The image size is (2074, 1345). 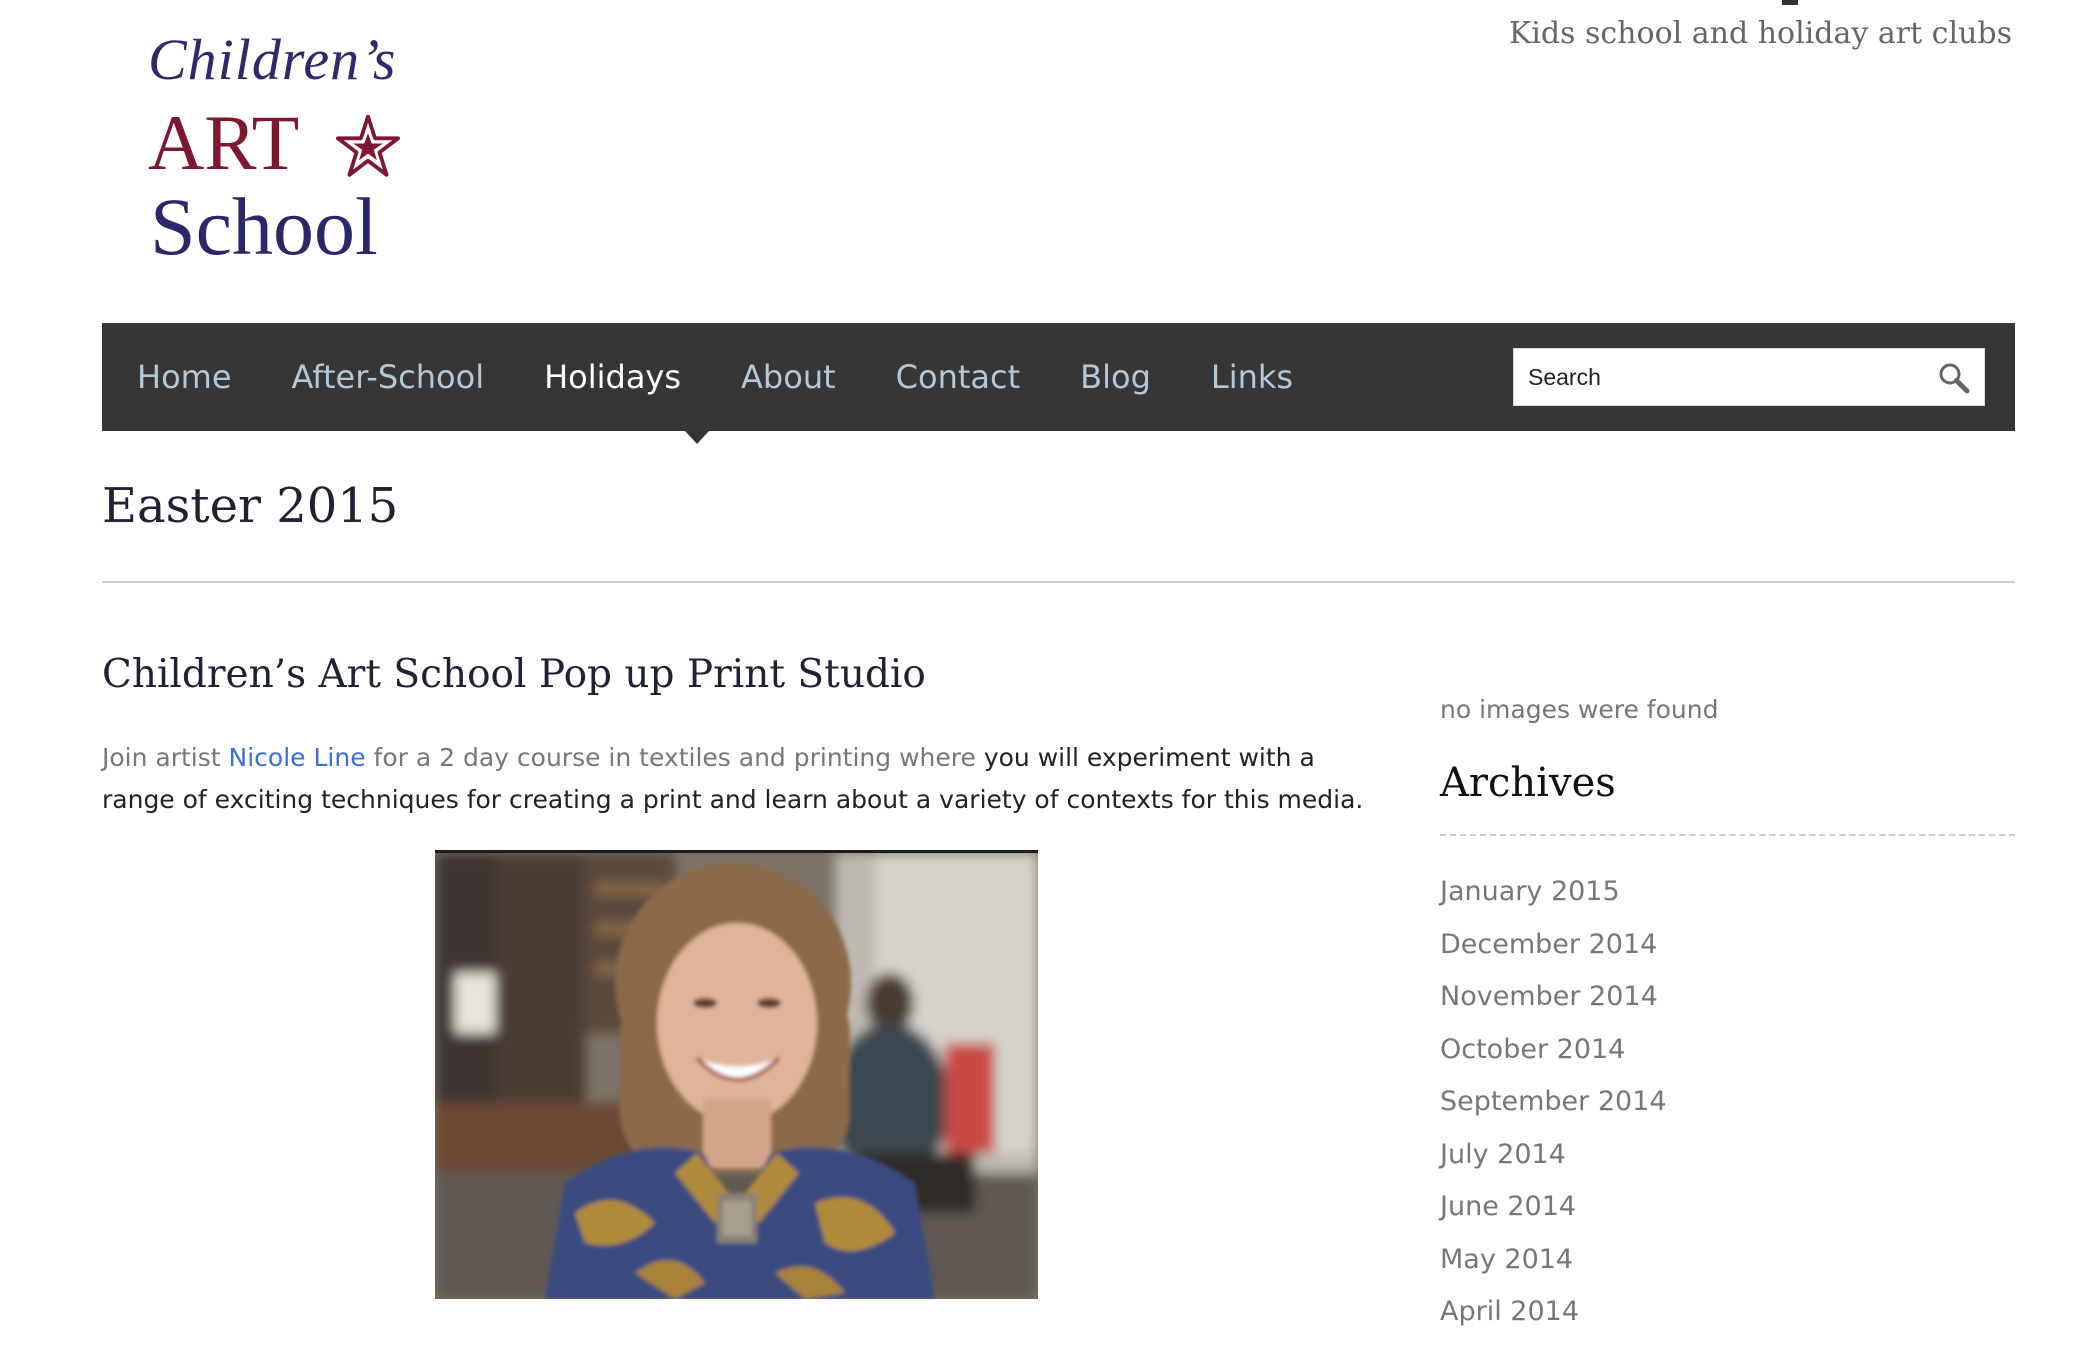 I want to click on nav-item-home: Home, so click(x=184, y=377).